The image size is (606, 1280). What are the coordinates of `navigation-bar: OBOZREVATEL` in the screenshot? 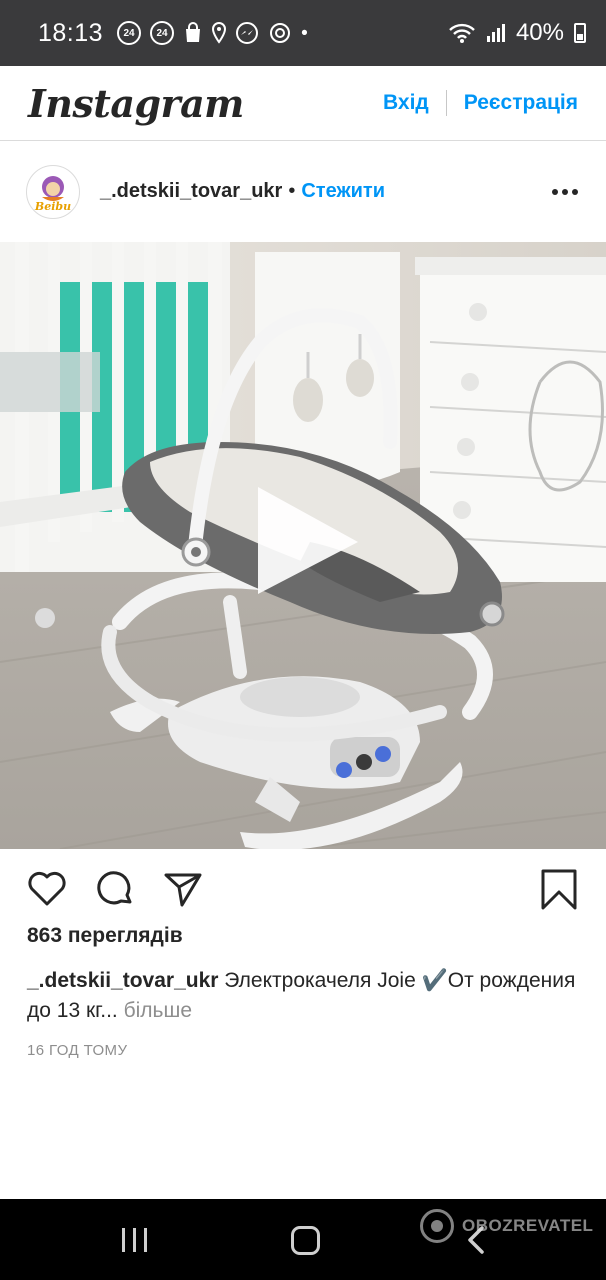 It's located at (303, 1239).